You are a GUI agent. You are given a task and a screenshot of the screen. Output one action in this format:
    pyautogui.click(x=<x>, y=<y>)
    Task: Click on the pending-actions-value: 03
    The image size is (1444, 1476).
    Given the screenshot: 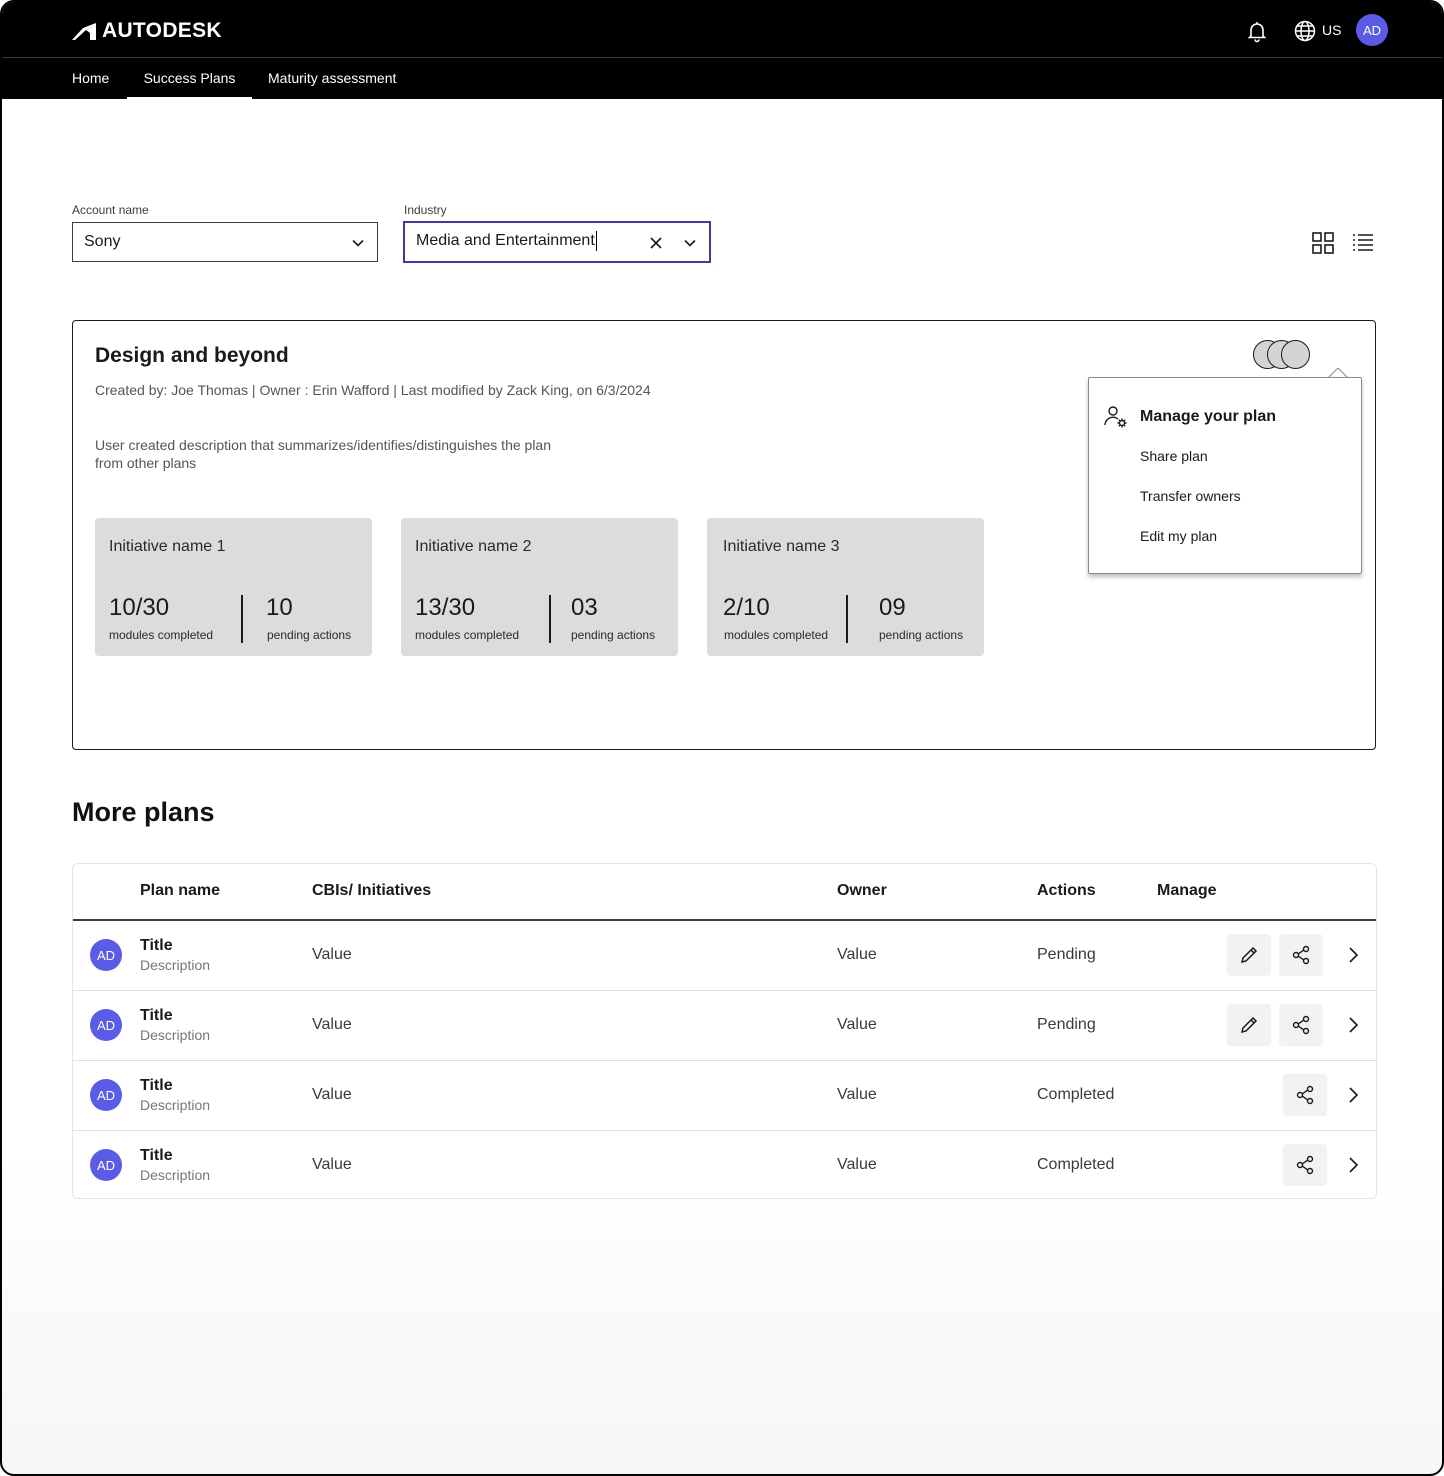 What is the action you would take?
    pyautogui.click(x=584, y=607)
    